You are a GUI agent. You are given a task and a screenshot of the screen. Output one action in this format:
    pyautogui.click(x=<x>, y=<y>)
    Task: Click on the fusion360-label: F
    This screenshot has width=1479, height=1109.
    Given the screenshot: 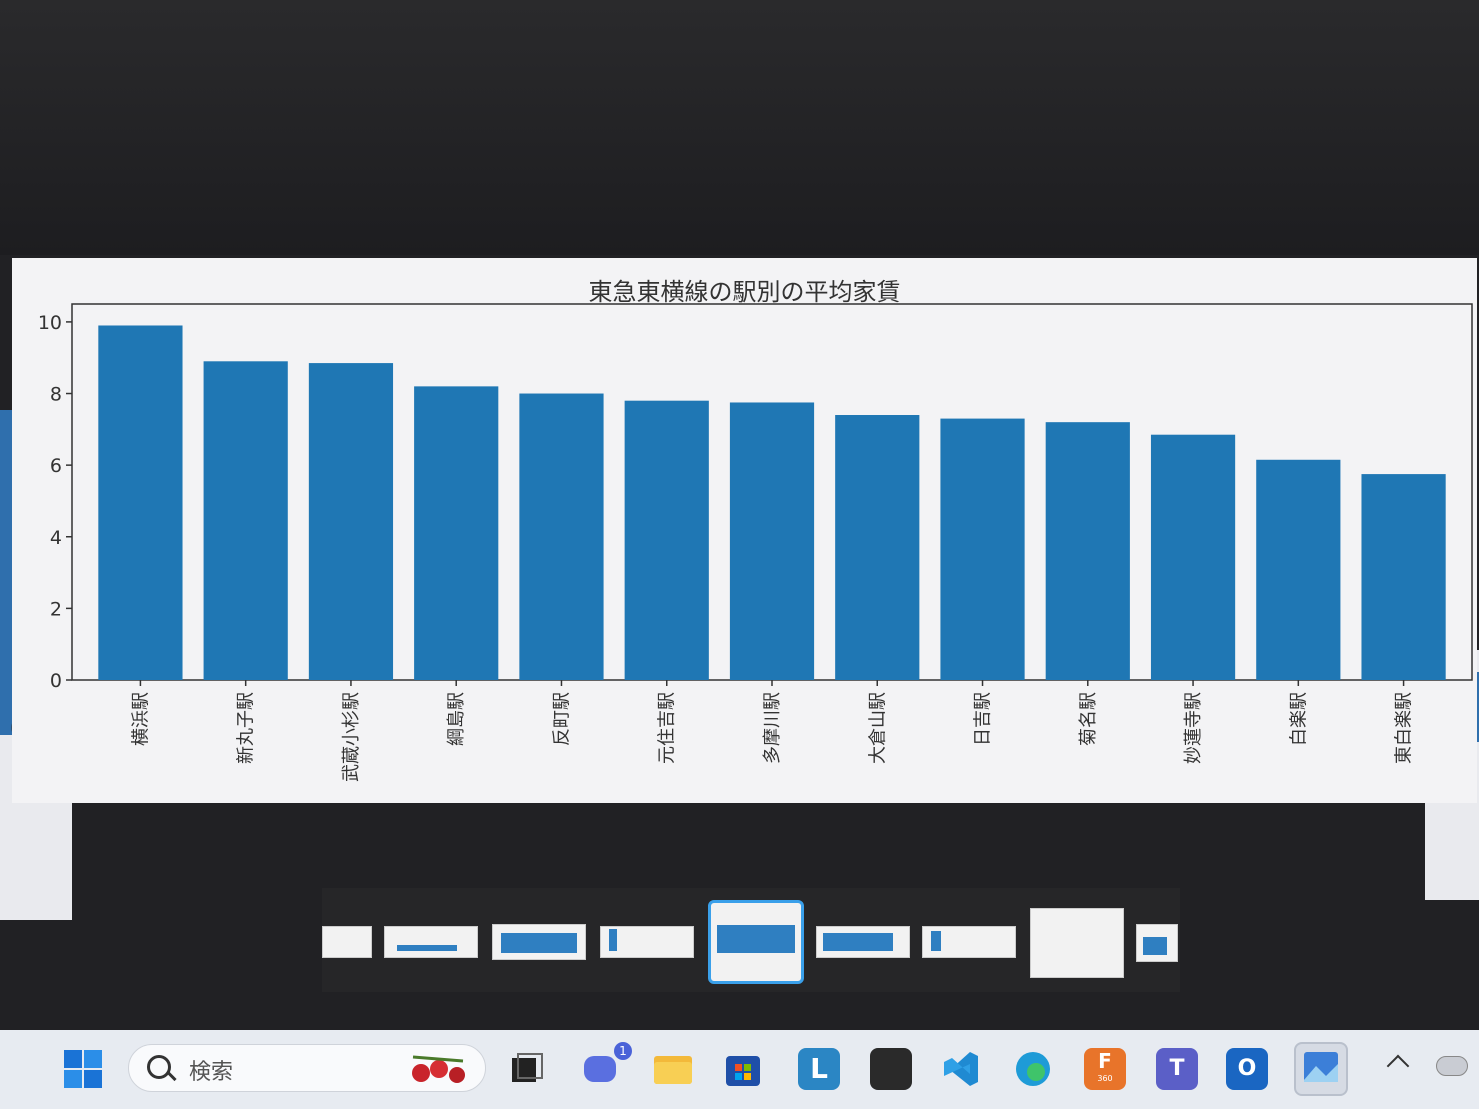 What is the action you would take?
    pyautogui.click(x=1105, y=1061)
    